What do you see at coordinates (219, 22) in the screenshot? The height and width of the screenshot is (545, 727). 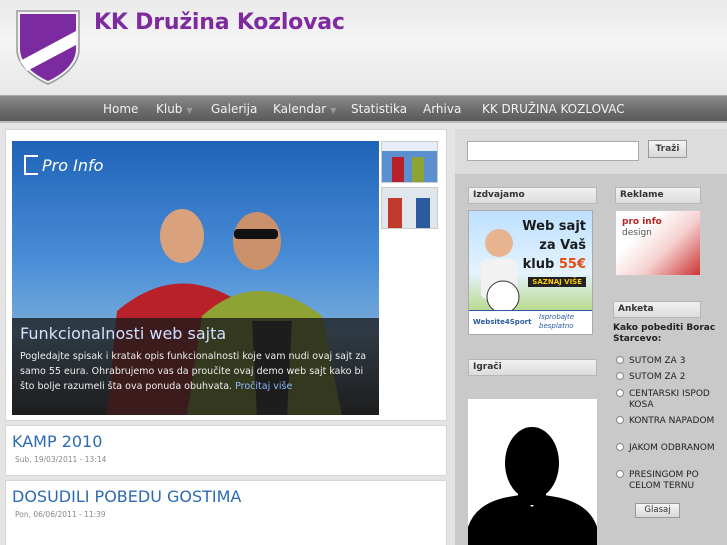 I see `site-title: KK Družina Kozlovac` at bounding box center [219, 22].